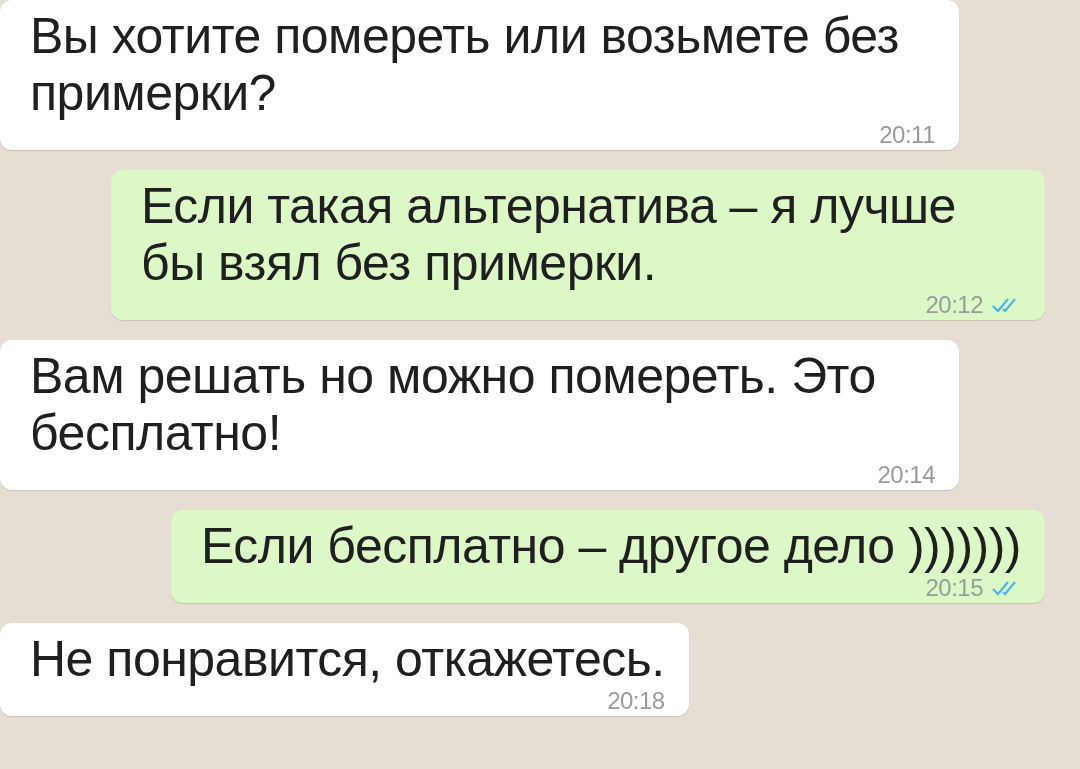 The image size is (1080, 769). I want to click on message-time: 20:18, so click(636, 701).